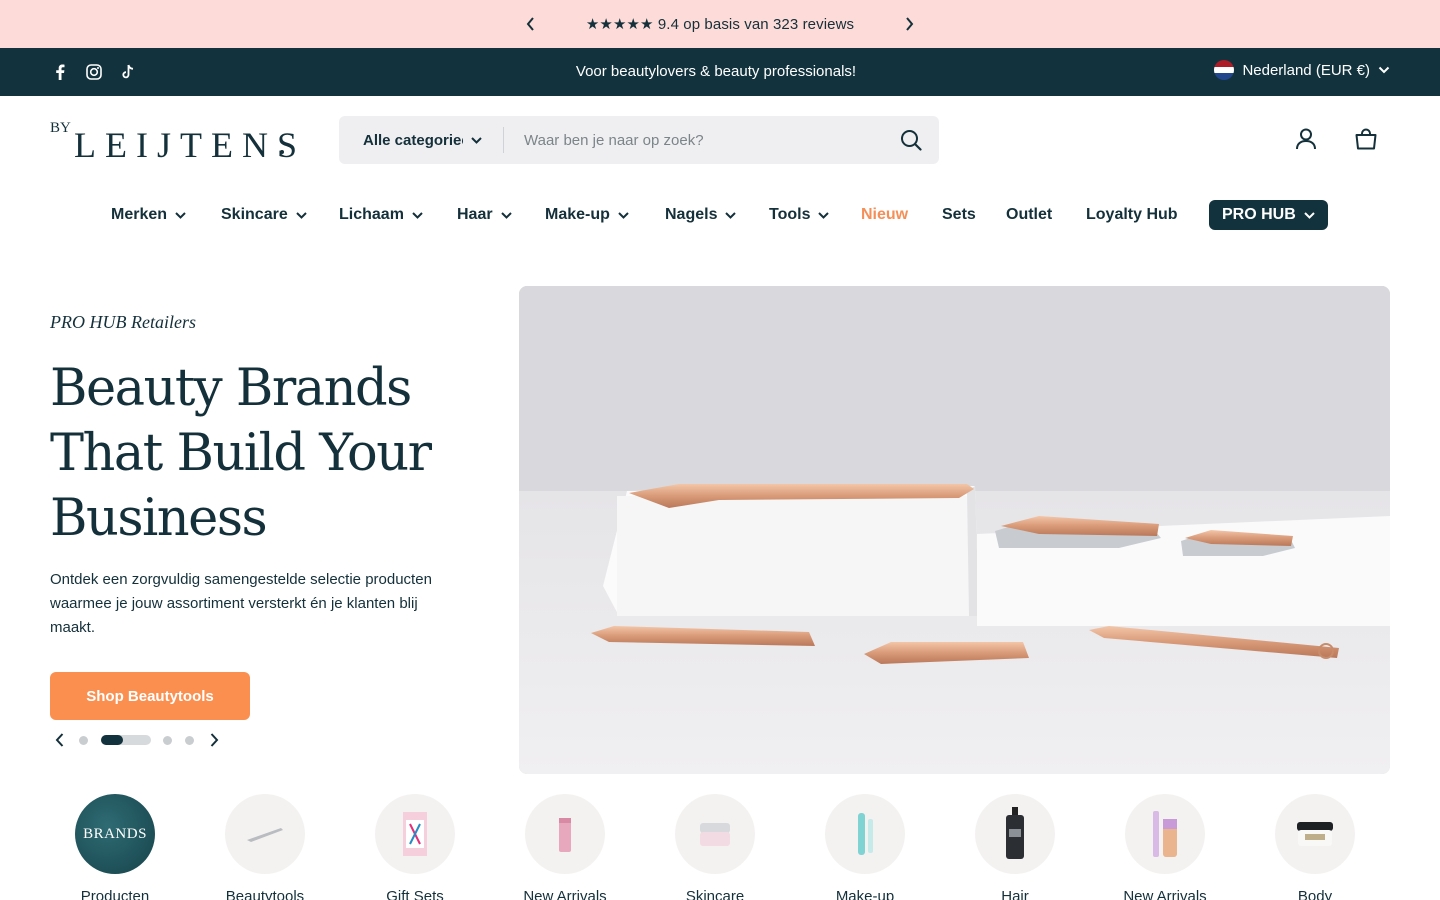 This screenshot has width=1440, height=900. I want to click on account-icon, so click(1306, 139).